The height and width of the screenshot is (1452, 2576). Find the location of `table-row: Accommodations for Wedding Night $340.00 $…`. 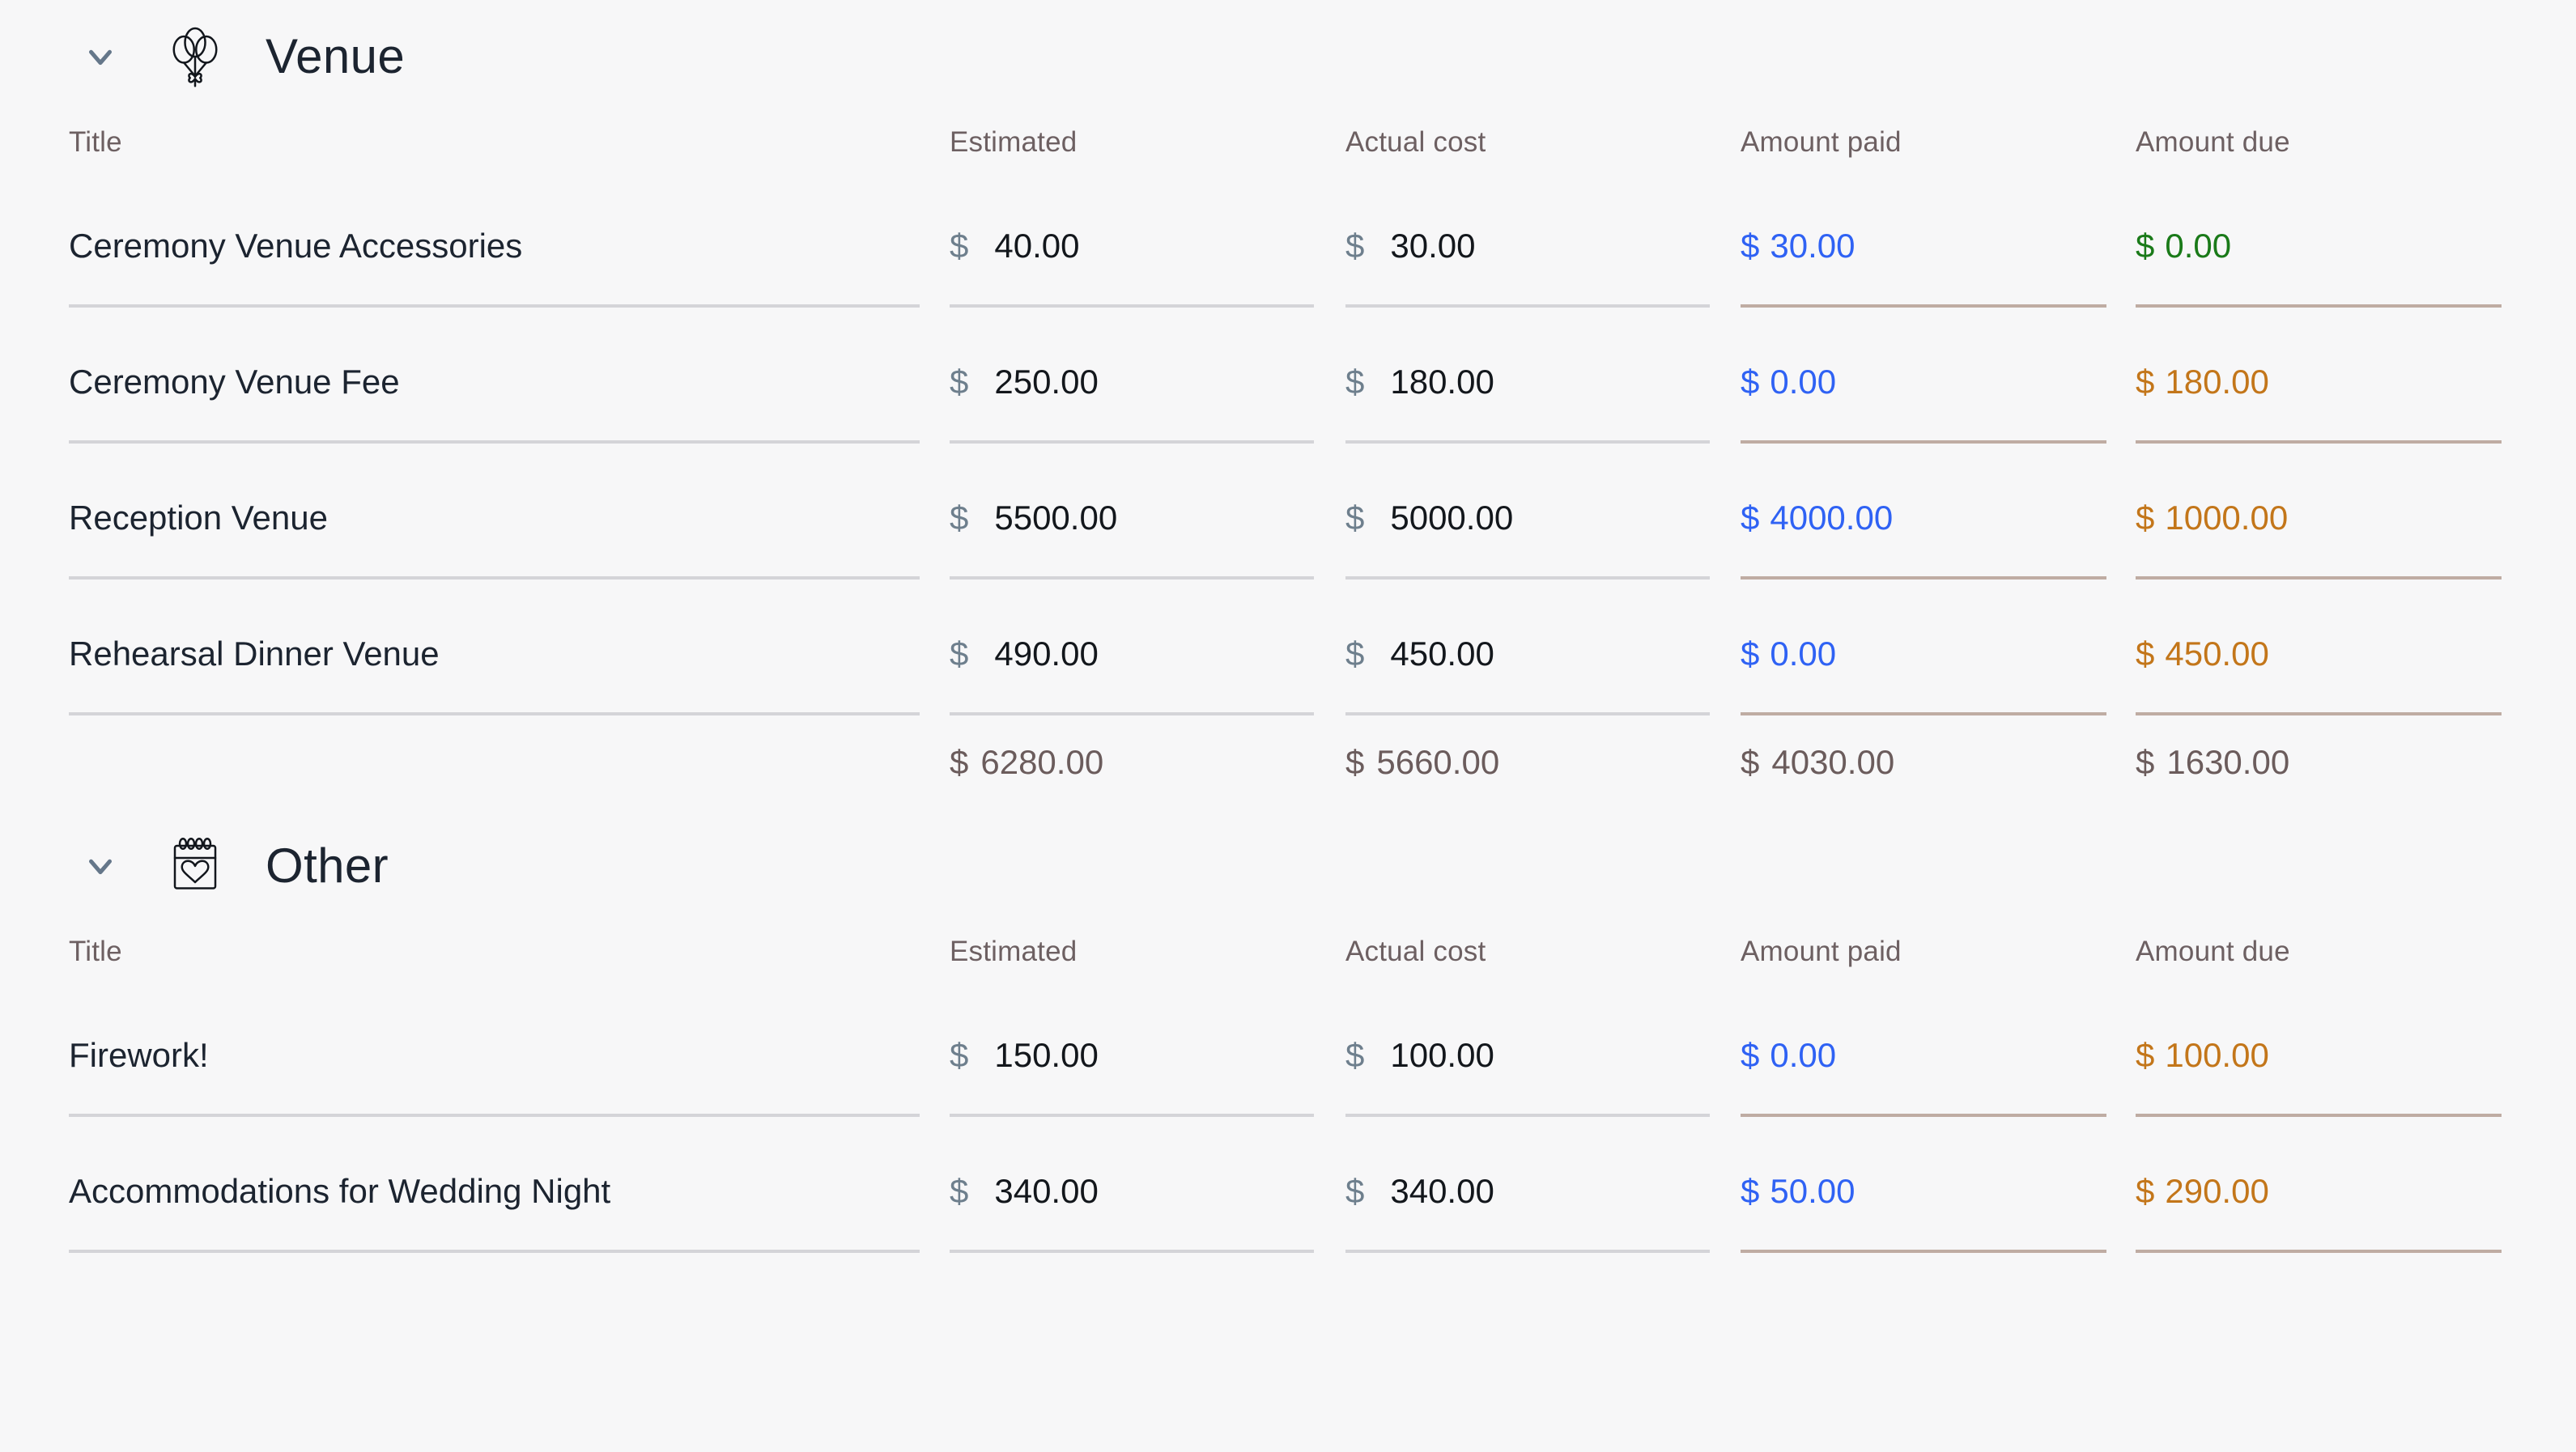

table-row: Accommodations for Wedding Night $340.00 $… is located at coordinates (1288, 1185).